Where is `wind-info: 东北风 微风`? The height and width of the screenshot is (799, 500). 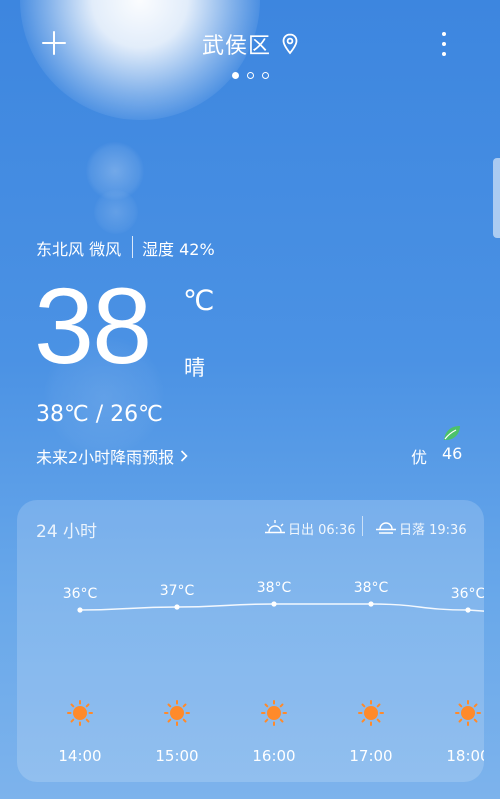 wind-info: 东北风 微风 is located at coordinates (79, 249).